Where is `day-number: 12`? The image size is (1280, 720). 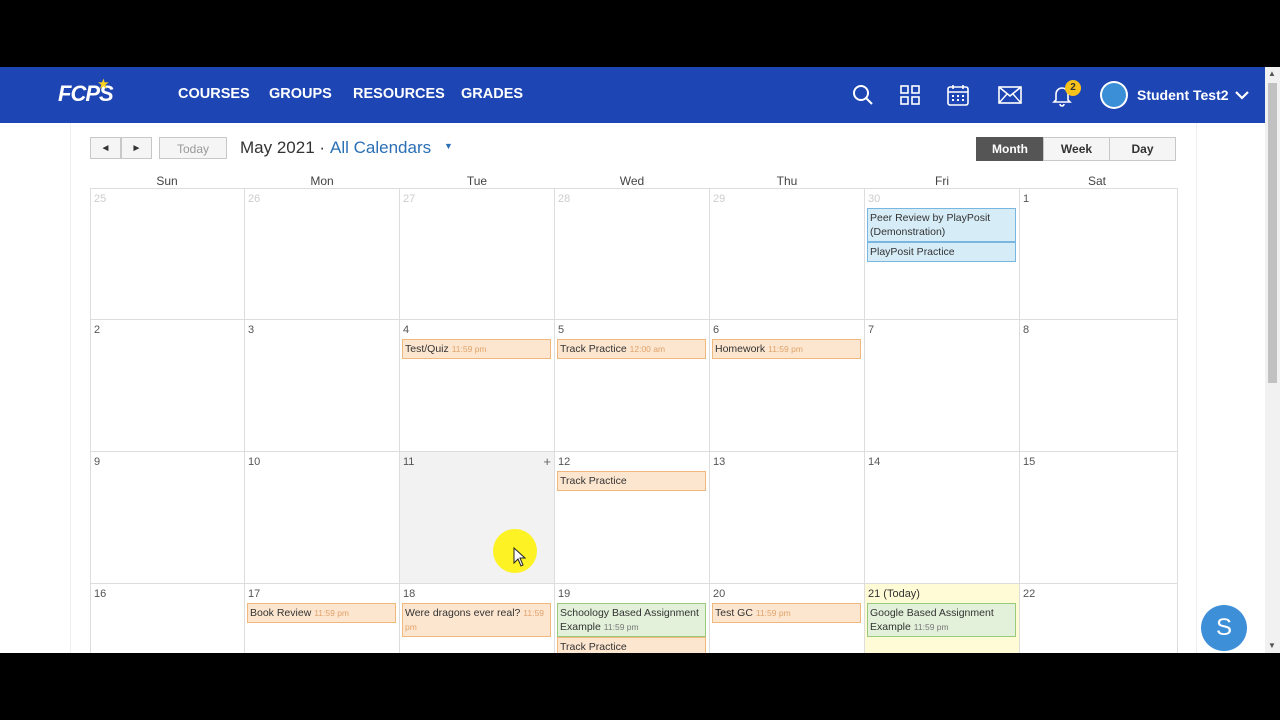
day-number: 12 is located at coordinates (564, 462).